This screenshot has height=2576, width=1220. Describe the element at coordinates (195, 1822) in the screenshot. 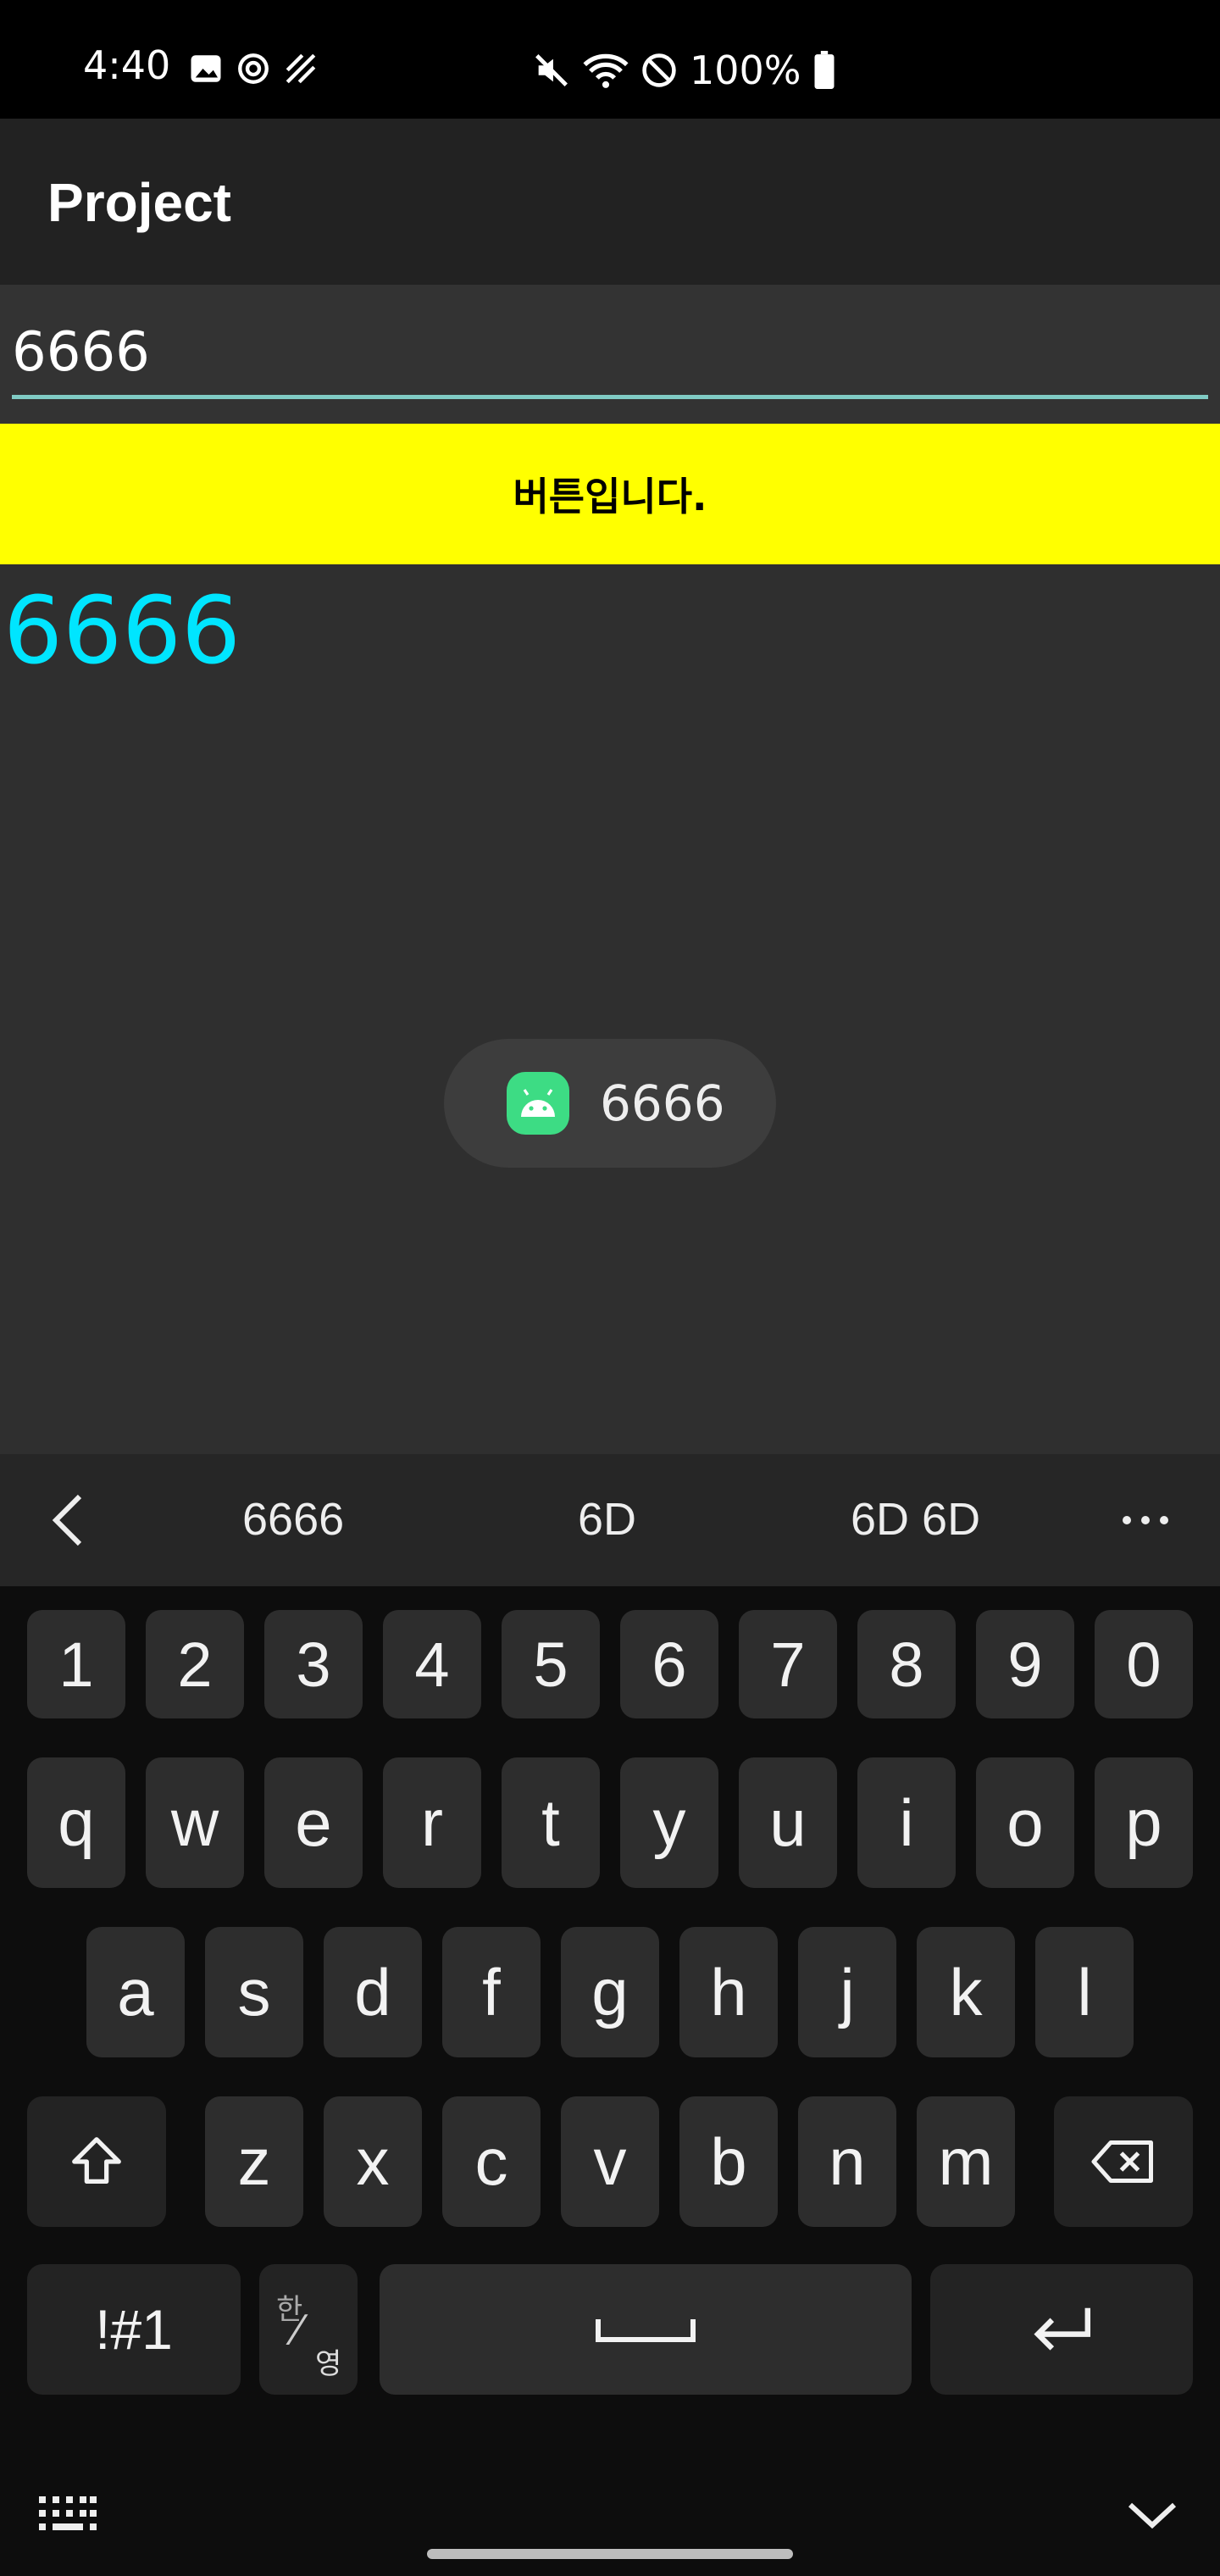

I see `key-w: w` at that location.